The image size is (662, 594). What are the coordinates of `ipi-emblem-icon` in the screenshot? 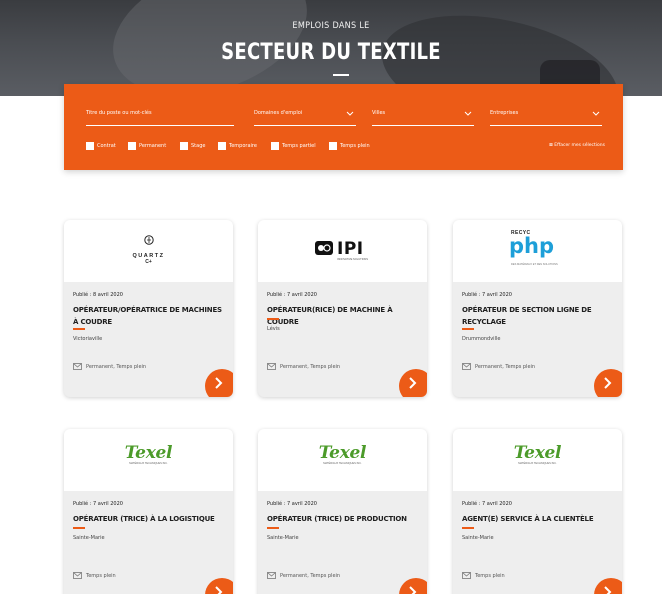 It's located at (324, 248).